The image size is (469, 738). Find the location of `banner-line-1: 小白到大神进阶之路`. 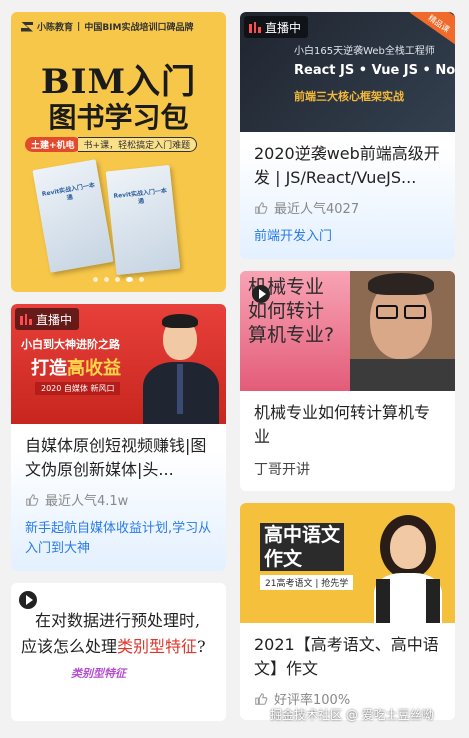

banner-line-1: 小白到大神进阶之路 is located at coordinates (70, 344).